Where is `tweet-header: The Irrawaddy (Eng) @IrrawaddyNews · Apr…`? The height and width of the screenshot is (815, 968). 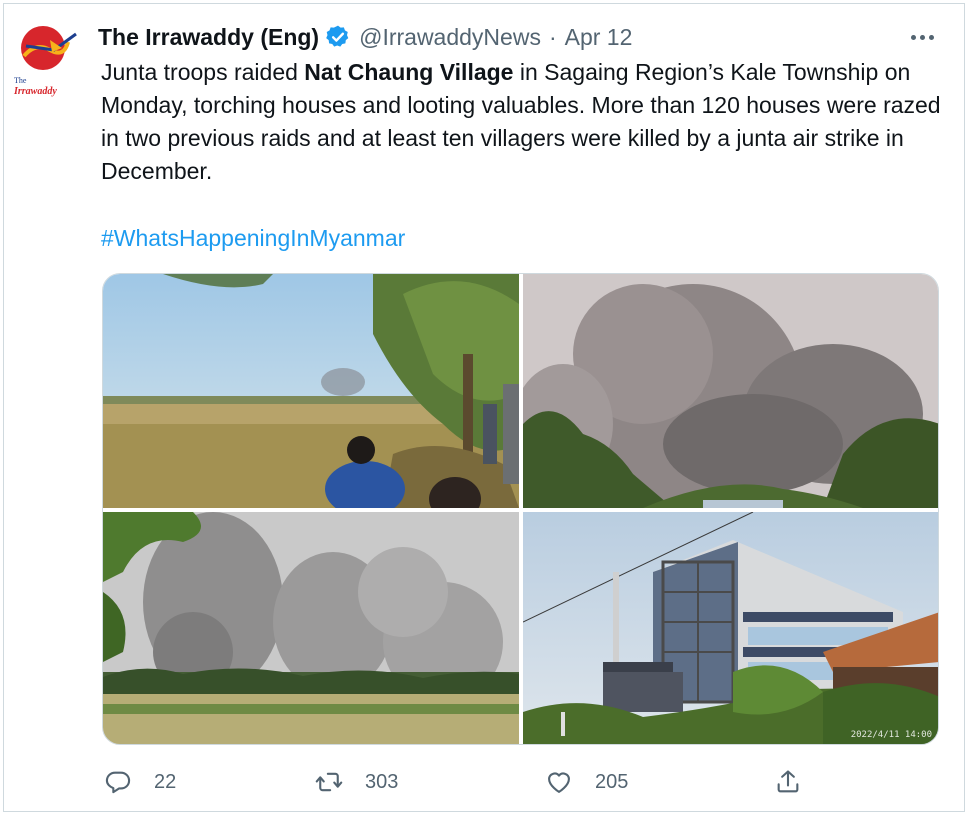 tweet-header: The Irrawaddy (Eng) @IrrawaddyNews · Apr… is located at coordinates (365, 37).